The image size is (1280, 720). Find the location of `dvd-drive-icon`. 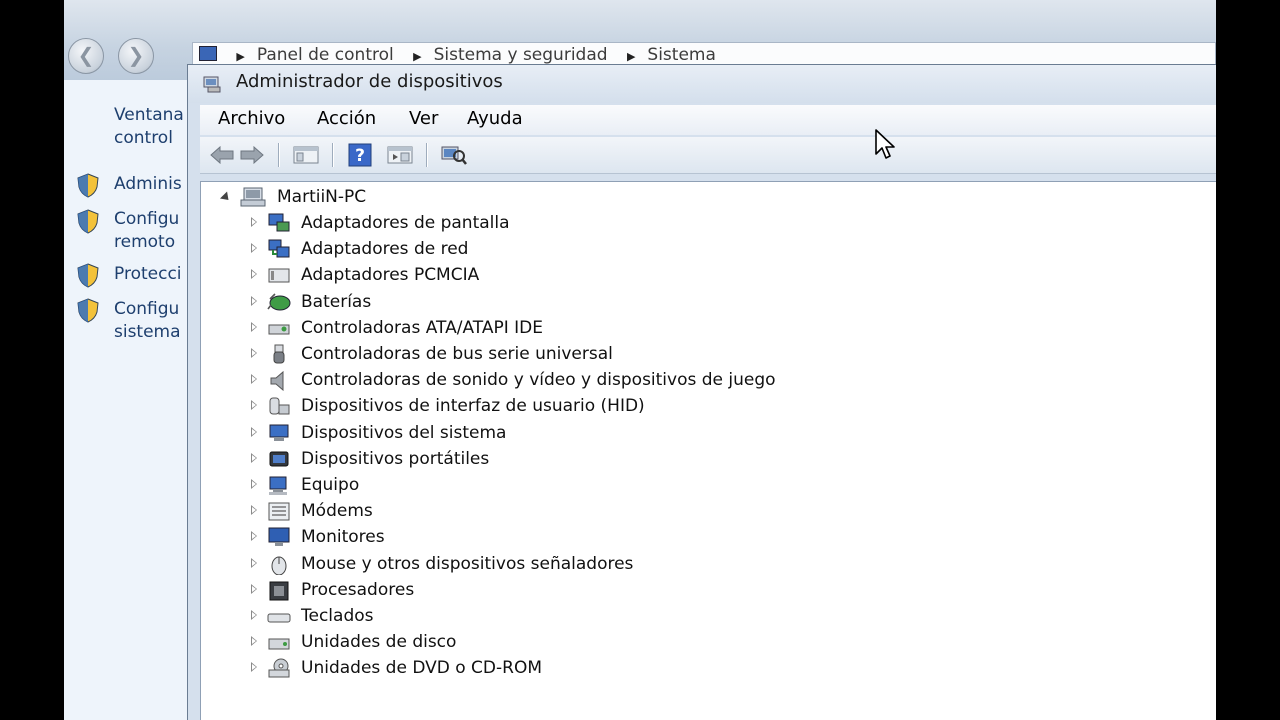

dvd-drive-icon is located at coordinates (279, 668).